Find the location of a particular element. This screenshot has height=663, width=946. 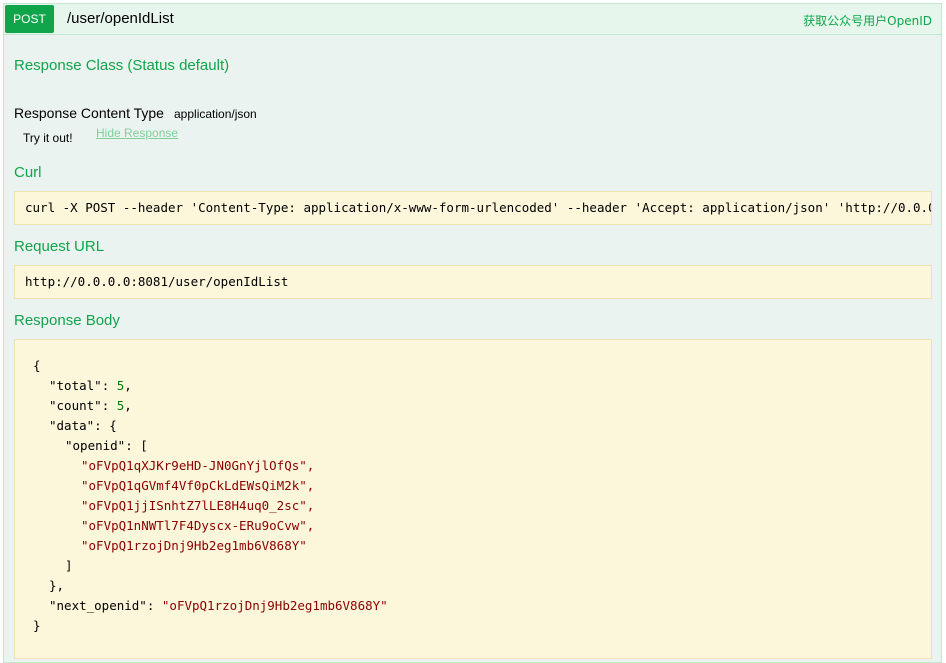

request-url-box: http://0.0.0.0:8081/user/openIdList is located at coordinates (473, 282).